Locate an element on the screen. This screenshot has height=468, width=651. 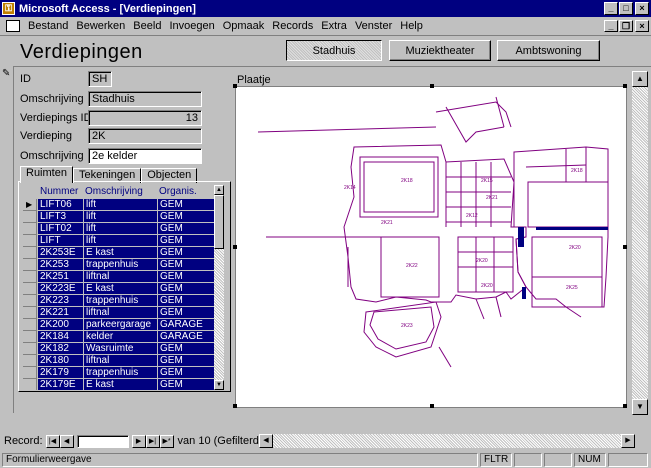
menu-opmaak: Opmaak is located at coordinates (244, 26).